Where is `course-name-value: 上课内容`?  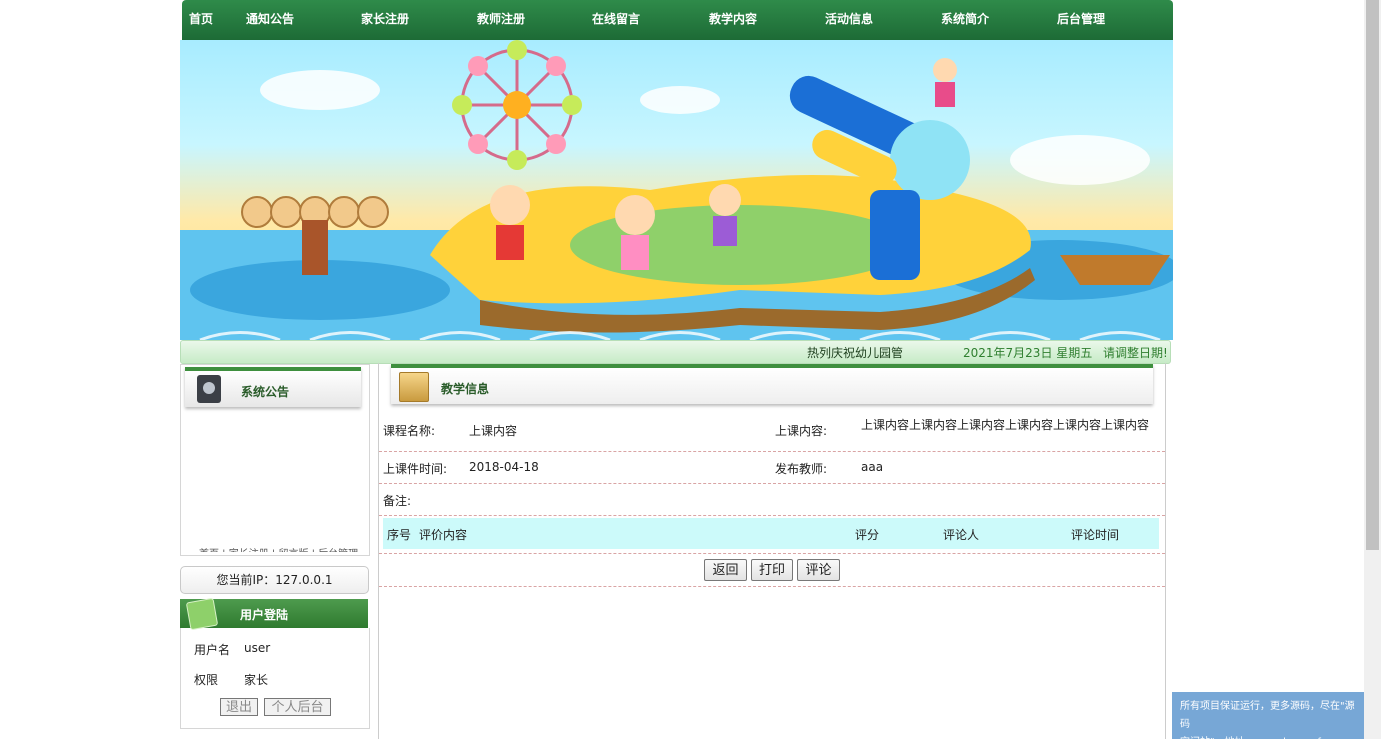
course-name-value: 上课内容 is located at coordinates (493, 431).